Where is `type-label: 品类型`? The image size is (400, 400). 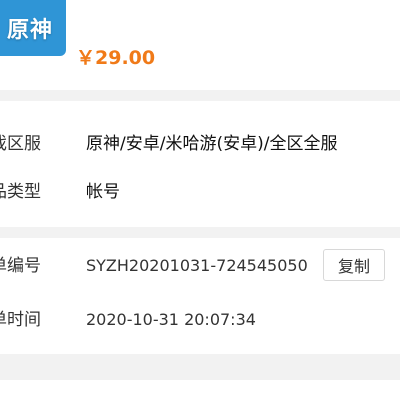 type-label: 品类型 is located at coordinates (20, 192).